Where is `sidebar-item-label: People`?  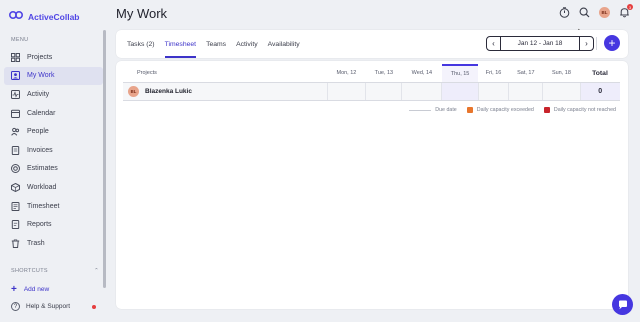
sidebar-item-label: People is located at coordinates (38, 132).